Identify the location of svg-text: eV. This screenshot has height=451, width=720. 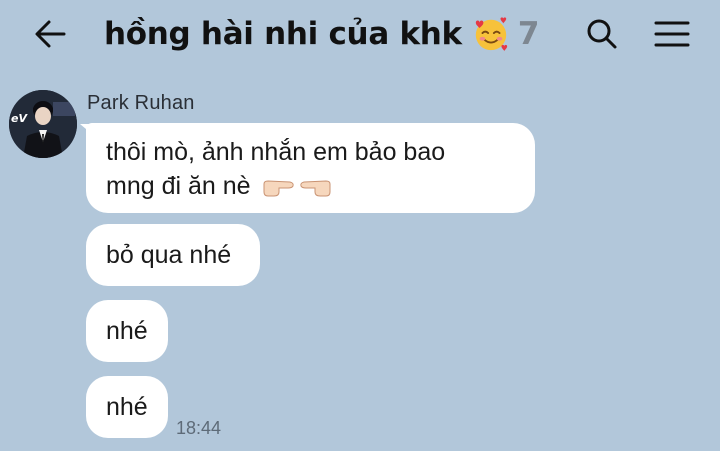
(19, 118).